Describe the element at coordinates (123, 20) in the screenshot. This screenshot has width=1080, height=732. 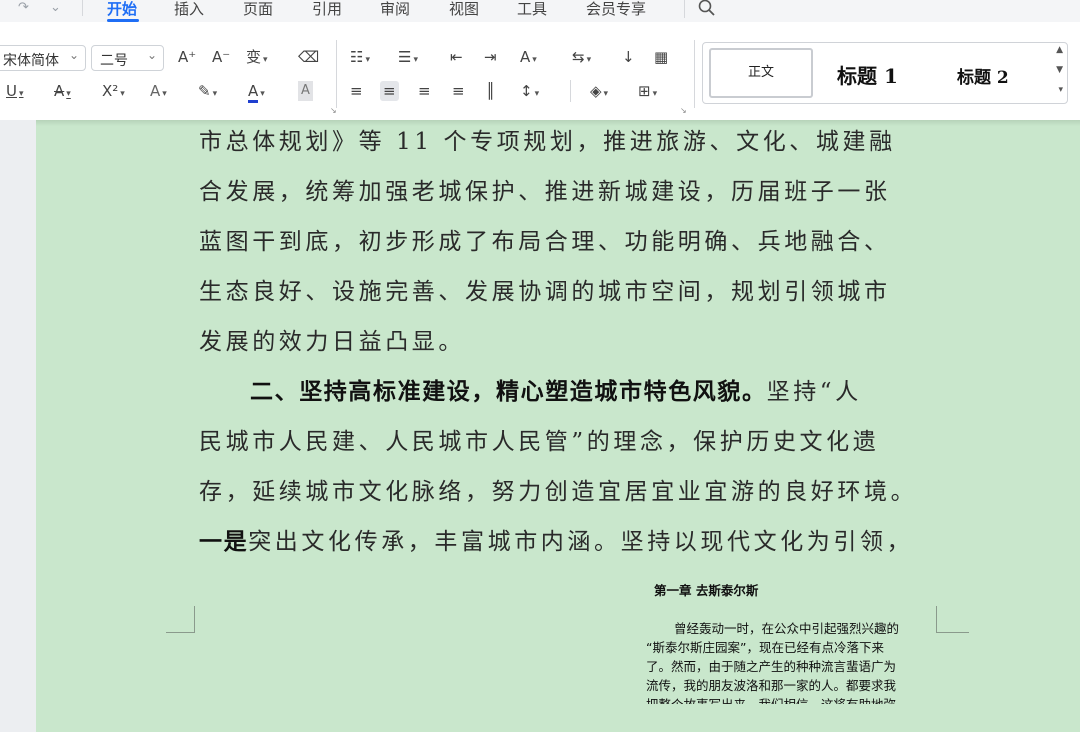
I see `active-tab-indicator` at that location.